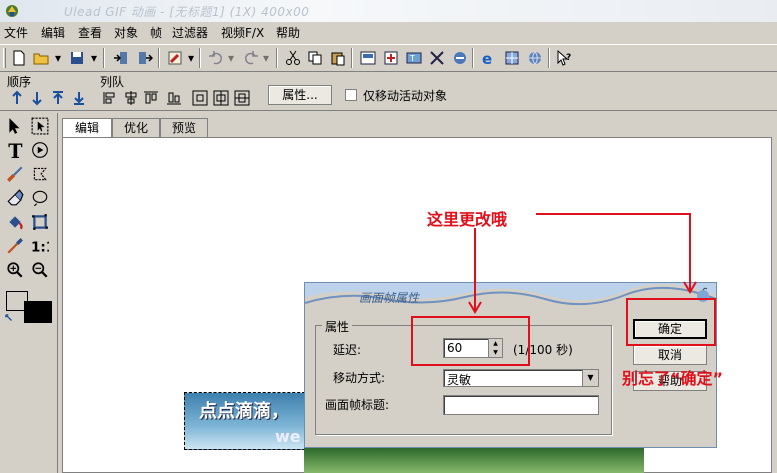 This screenshot has height=473, width=777. What do you see at coordinates (40, 222) in the screenshot?
I see `crop-tool-icon` at bounding box center [40, 222].